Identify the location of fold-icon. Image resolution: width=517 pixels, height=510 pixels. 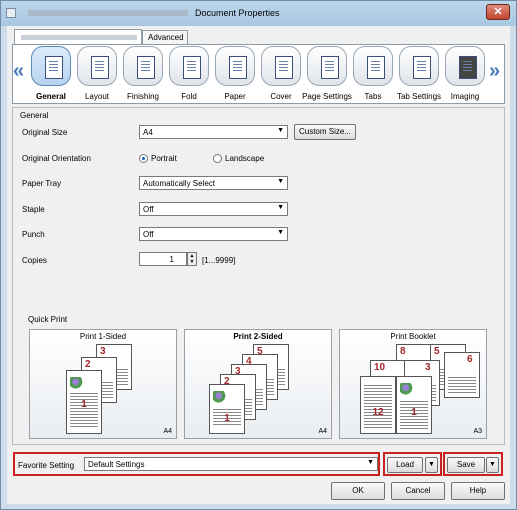
(189, 66).